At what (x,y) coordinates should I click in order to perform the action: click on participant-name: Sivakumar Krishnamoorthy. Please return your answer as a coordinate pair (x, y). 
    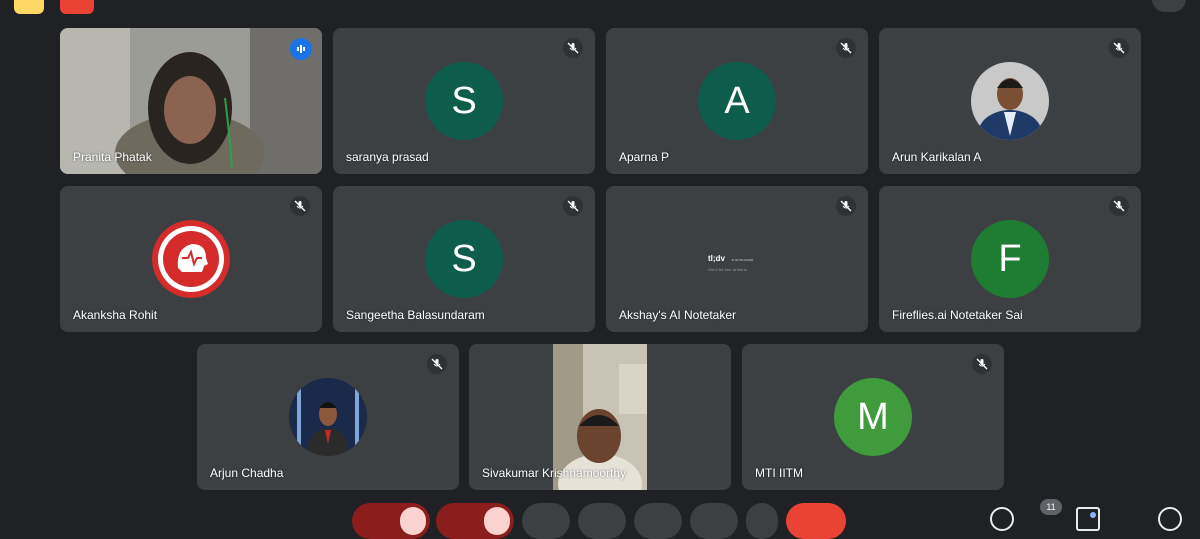
    Looking at the image, I should click on (554, 473).